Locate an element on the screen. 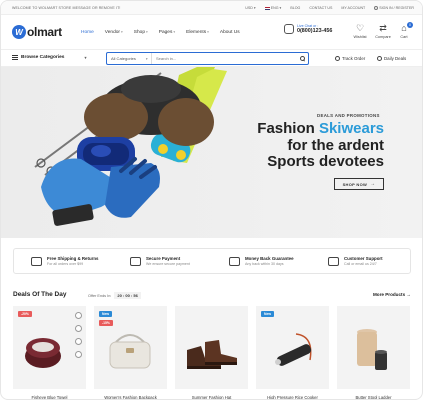 This screenshot has height=400, width=423. currency-selector: USD ▾ is located at coordinates (250, 8).